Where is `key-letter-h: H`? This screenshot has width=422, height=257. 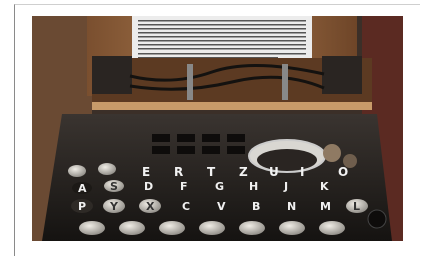
key-letter-h: H is located at coordinates (253, 186).